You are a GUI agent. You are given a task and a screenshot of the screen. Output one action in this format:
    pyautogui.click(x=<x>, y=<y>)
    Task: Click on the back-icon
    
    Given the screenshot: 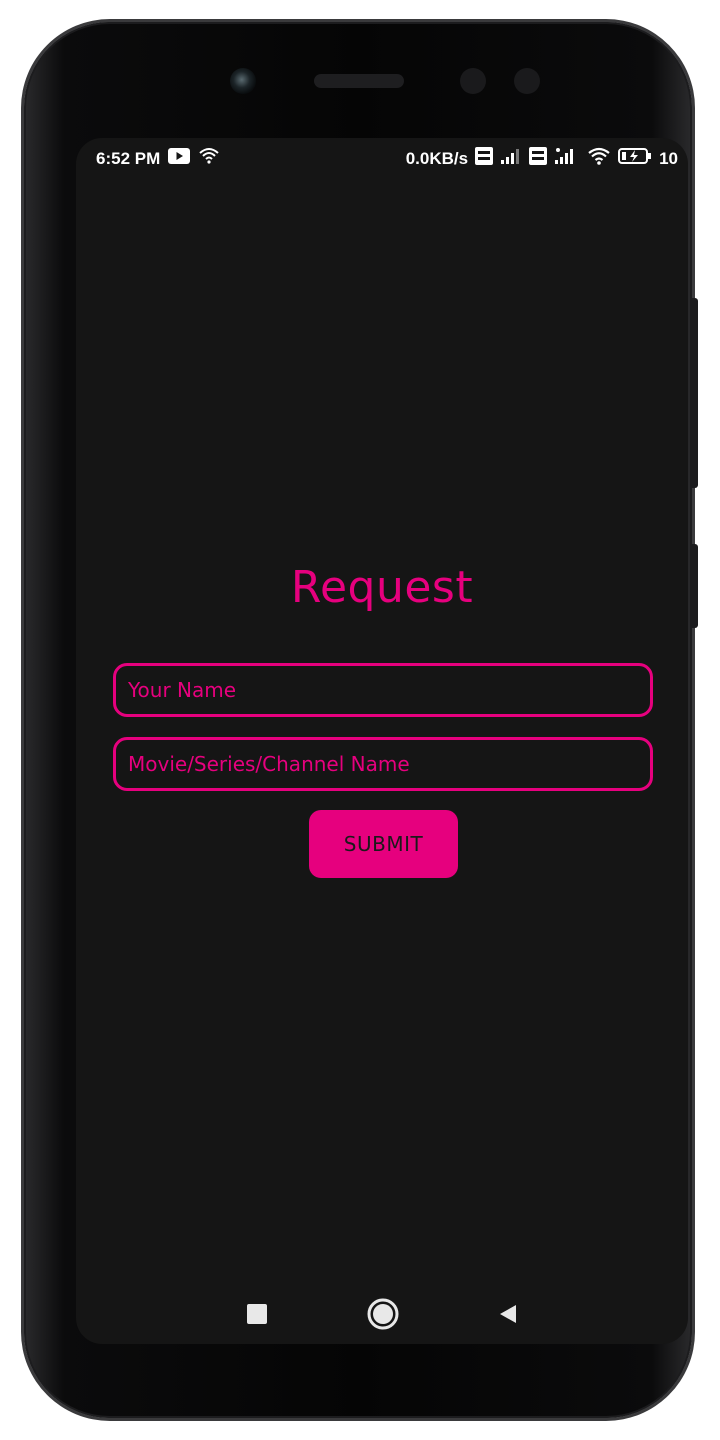 What is the action you would take?
    pyautogui.click(x=508, y=1316)
    